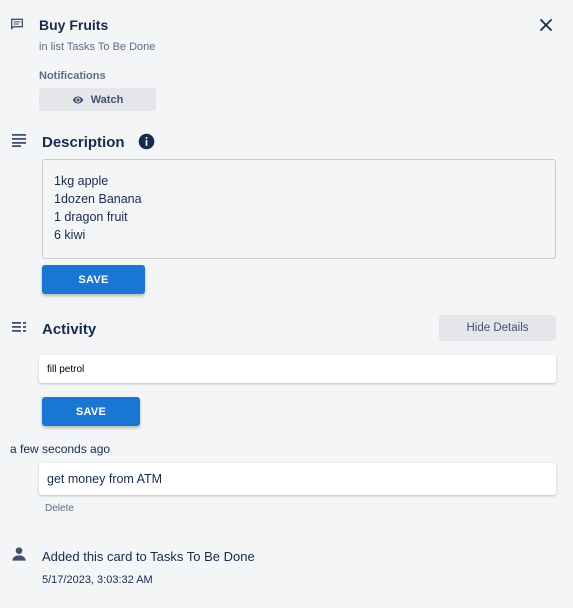  What do you see at coordinates (93, 279) in the screenshot?
I see `description-save-button: SAVE` at bounding box center [93, 279].